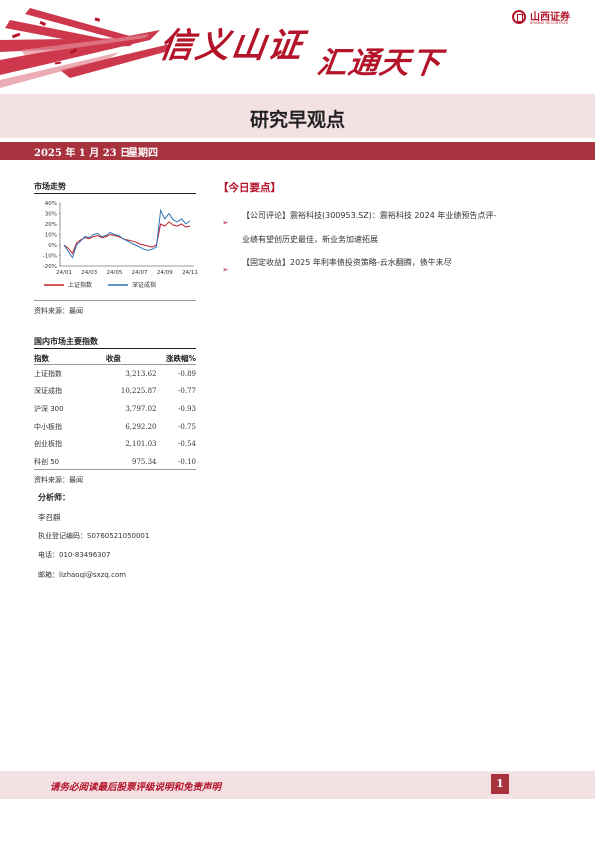 The height and width of the screenshot is (842, 595). Describe the element at coordinates (64, 273) in the screenshot. I see `x-tick-label: 24/01` at that location.